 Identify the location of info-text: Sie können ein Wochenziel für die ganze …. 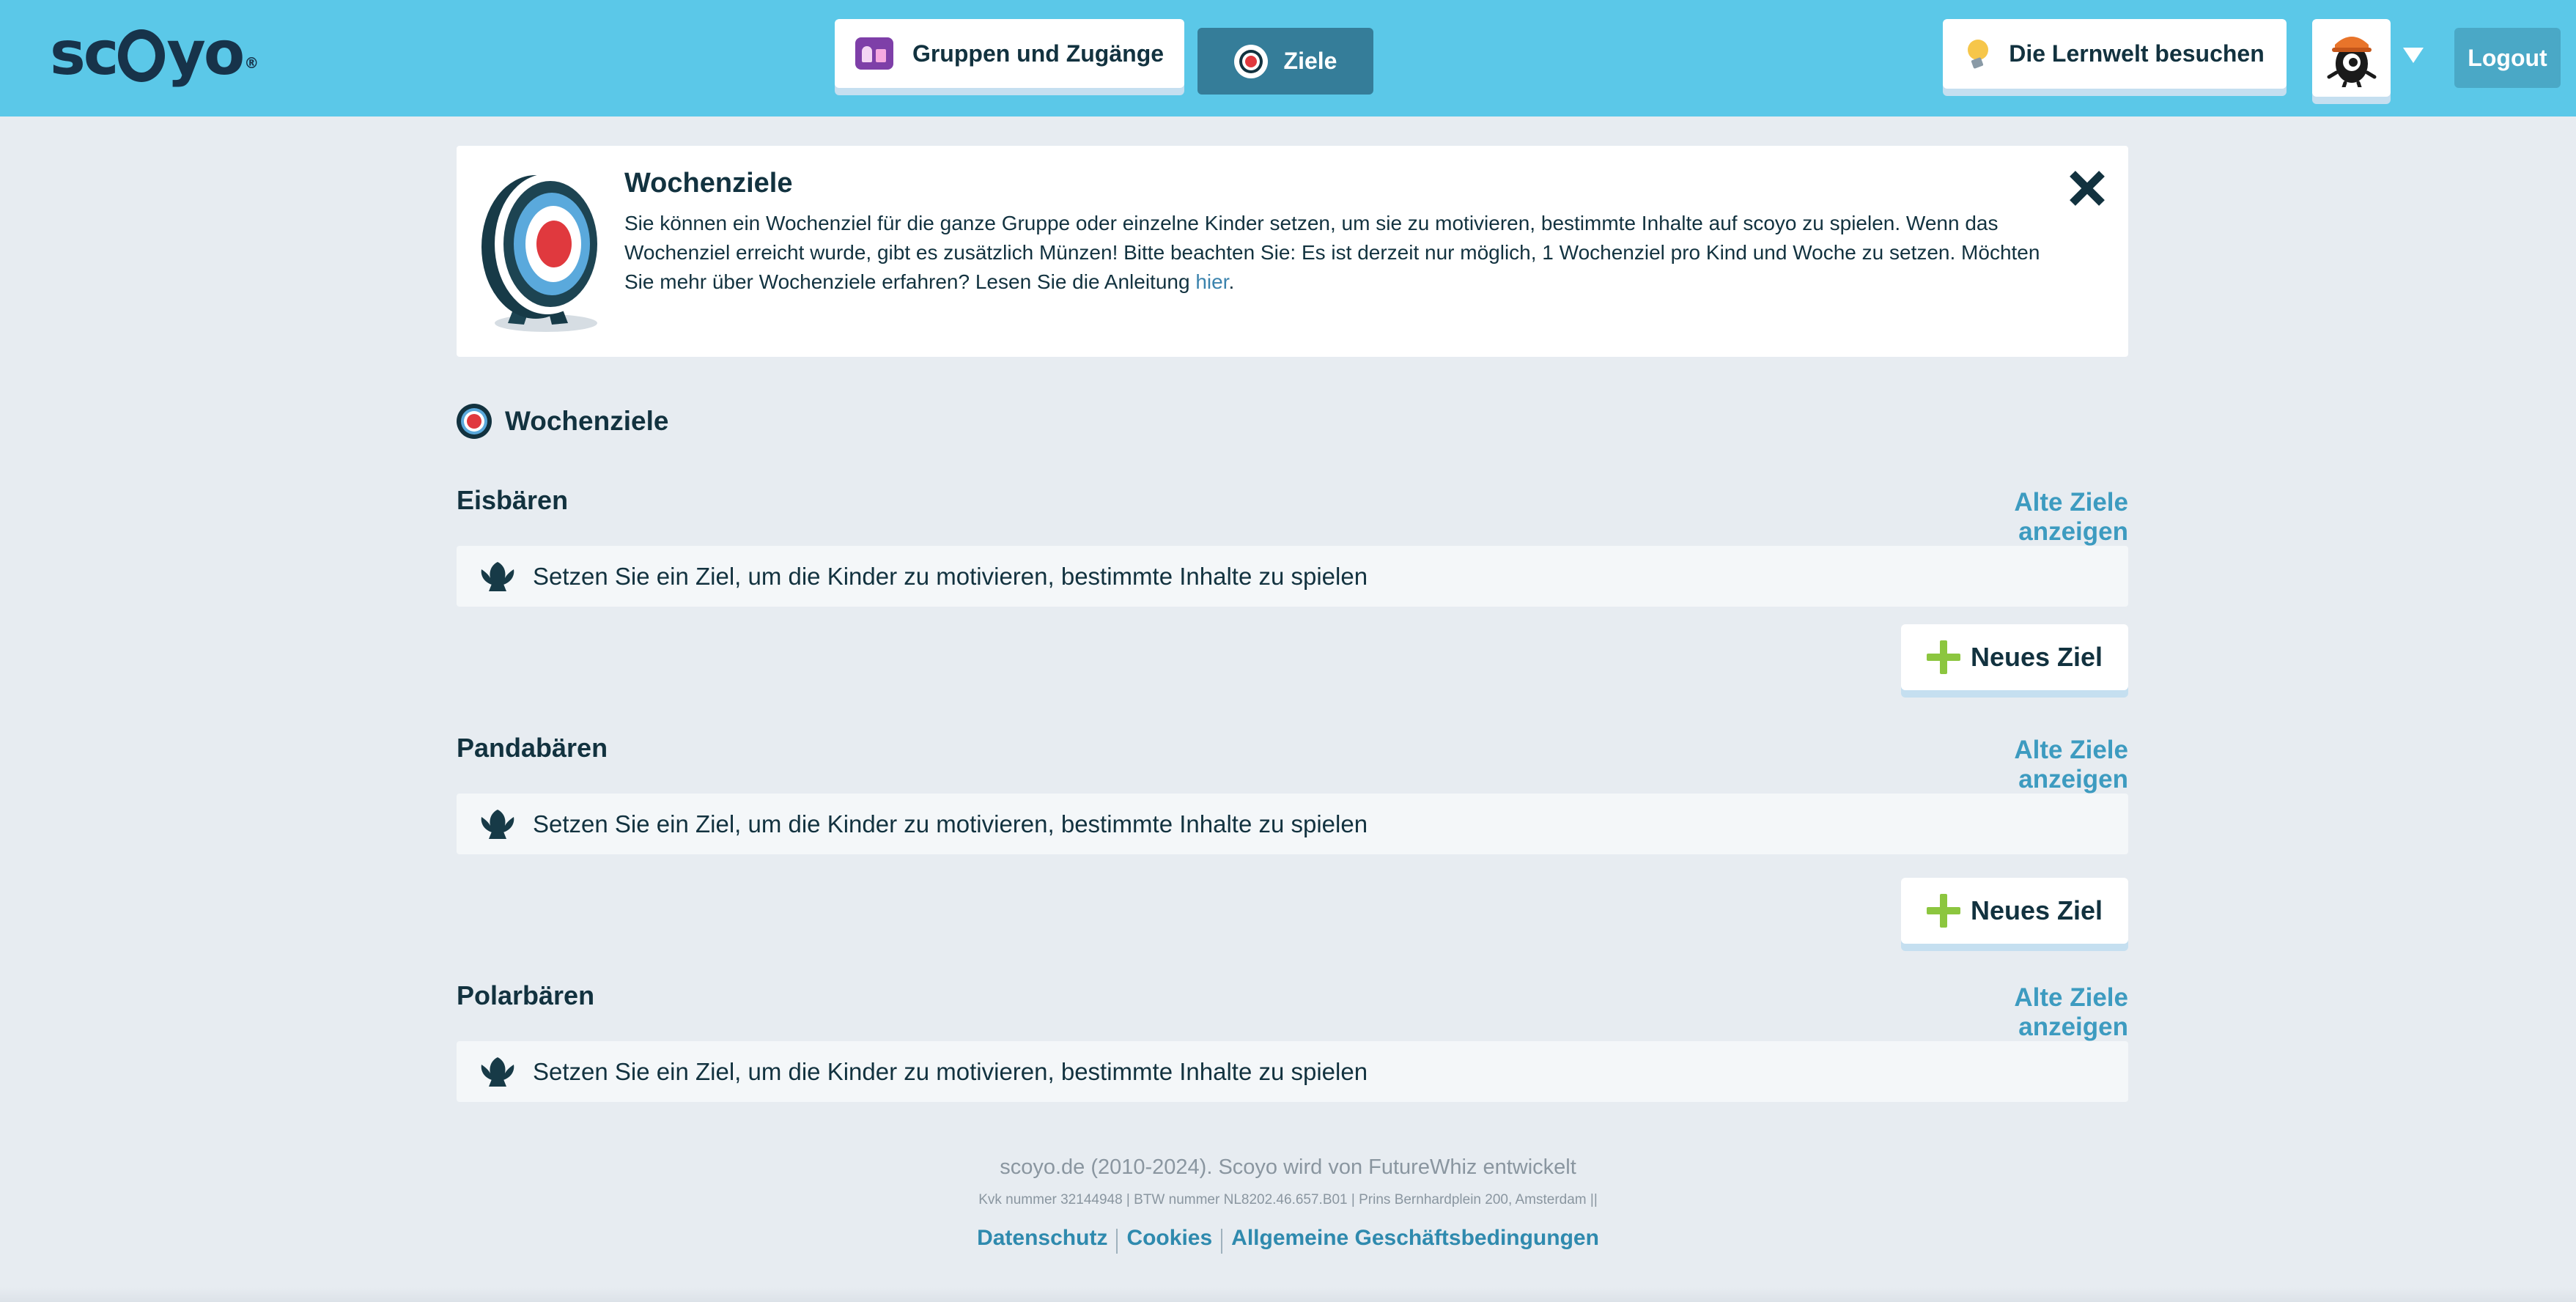
(1338, 253).